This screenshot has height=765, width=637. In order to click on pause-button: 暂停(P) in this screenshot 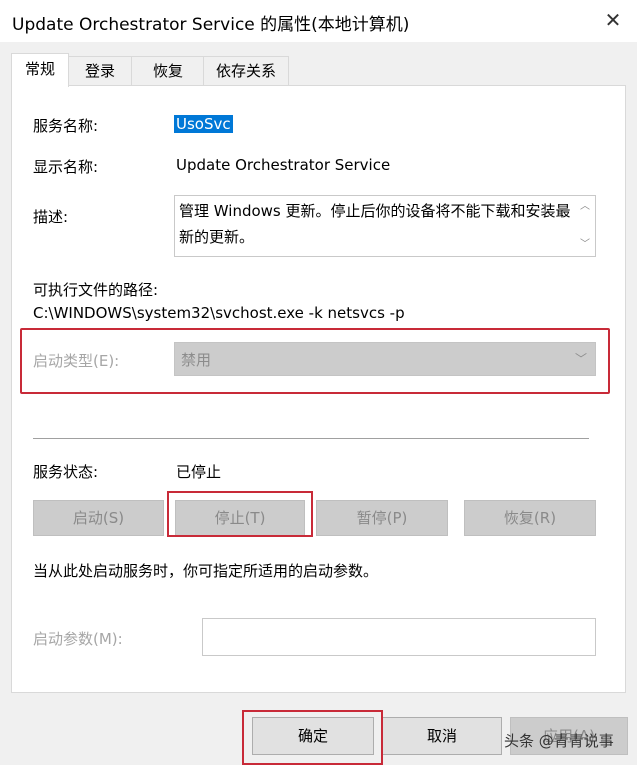, I will do `click(382, 518)`.